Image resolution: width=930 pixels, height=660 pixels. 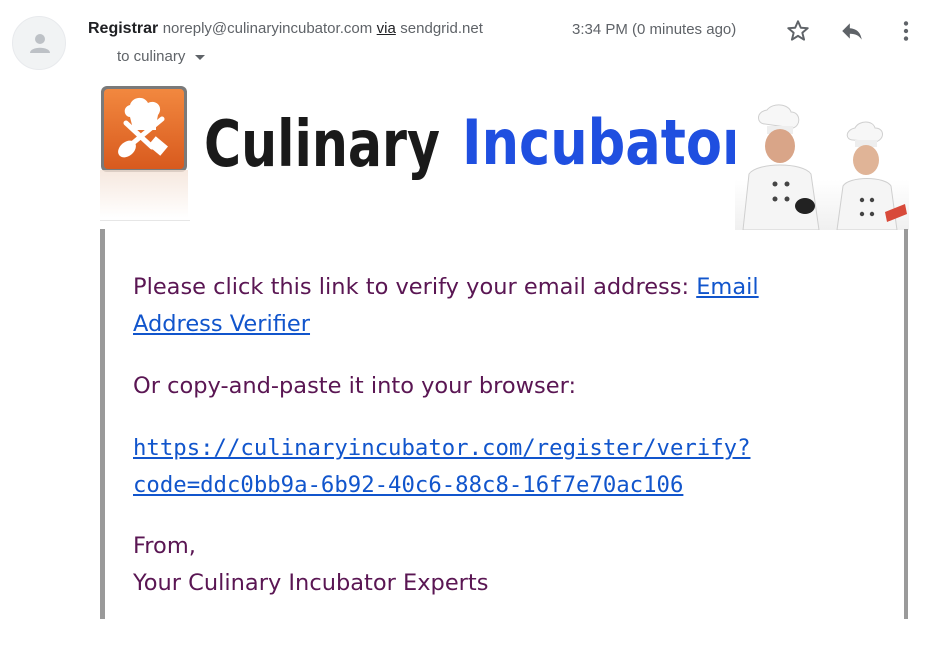 I want to click on sender-avatar, so click(x=39, y=43).